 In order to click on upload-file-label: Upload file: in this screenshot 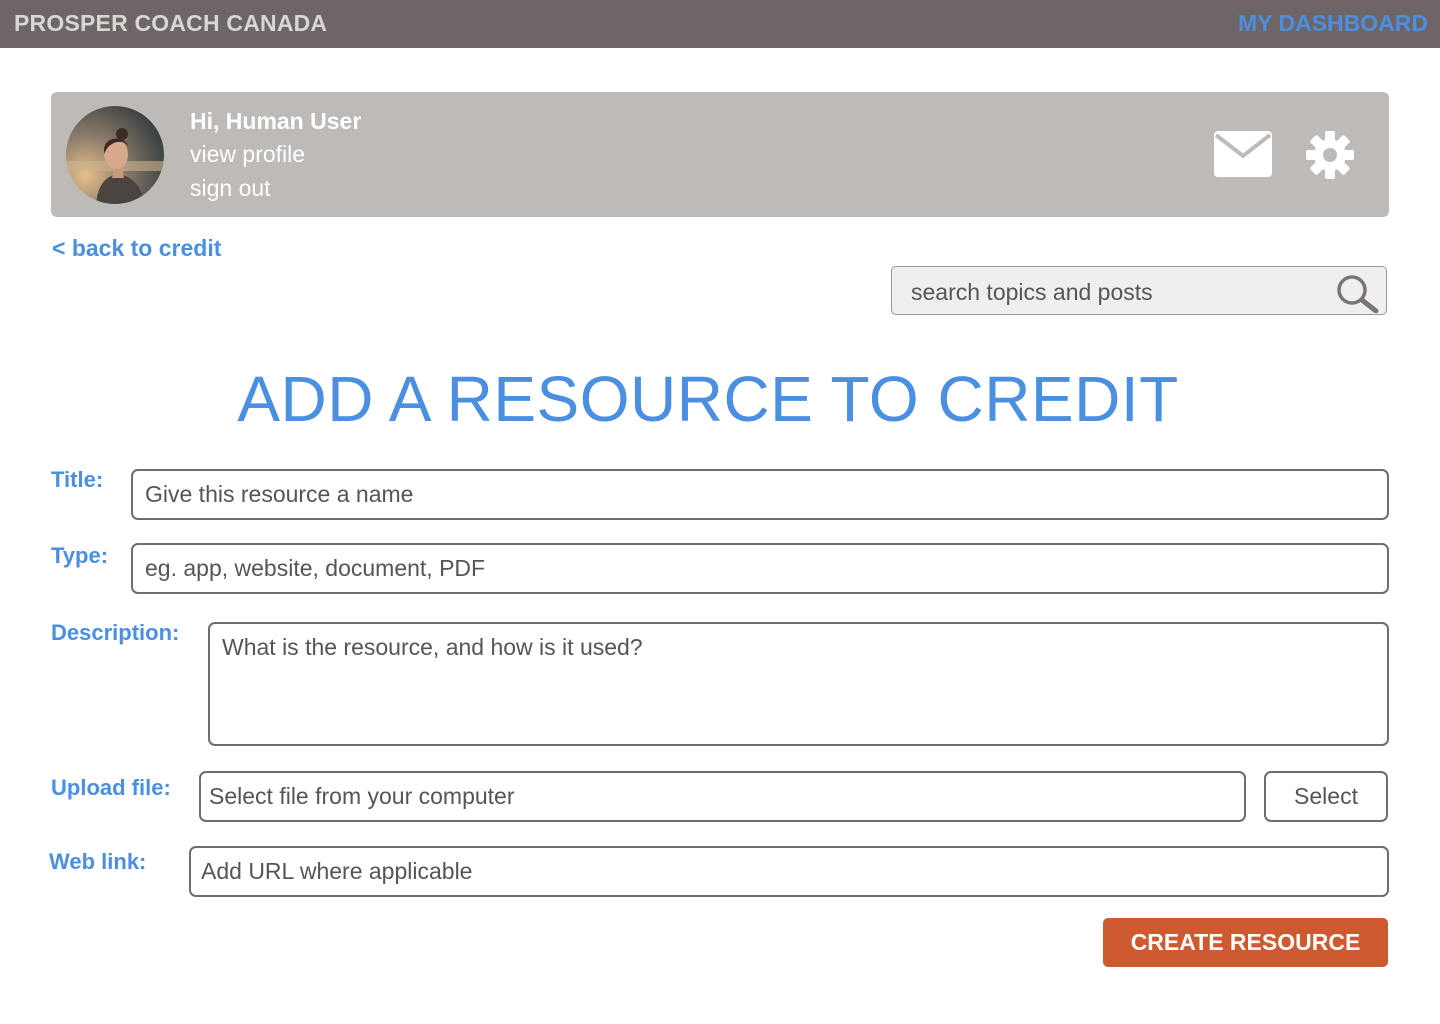, I will do `click(111, 787)`.